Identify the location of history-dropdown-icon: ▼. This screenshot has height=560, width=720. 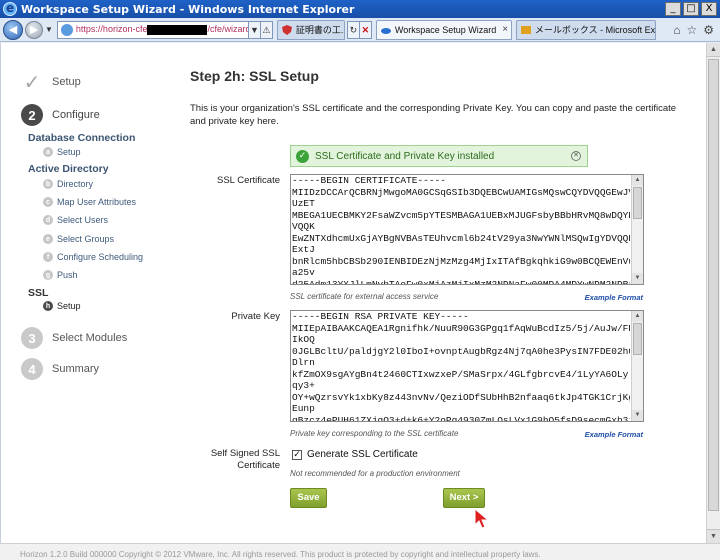
(49, 29).